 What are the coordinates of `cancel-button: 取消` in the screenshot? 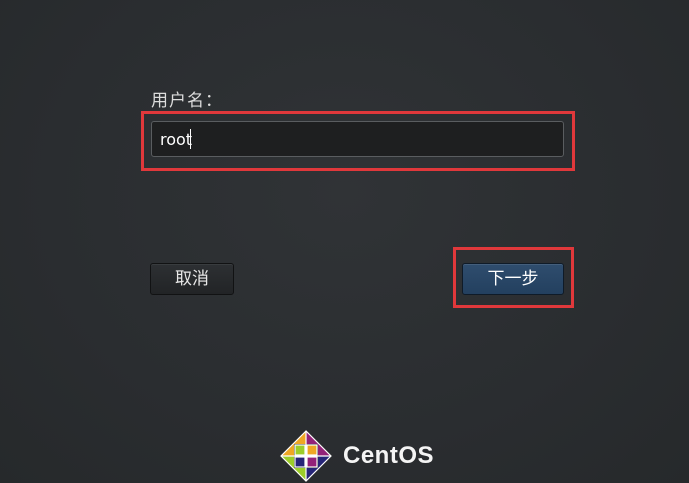 It's located at (192, 279).